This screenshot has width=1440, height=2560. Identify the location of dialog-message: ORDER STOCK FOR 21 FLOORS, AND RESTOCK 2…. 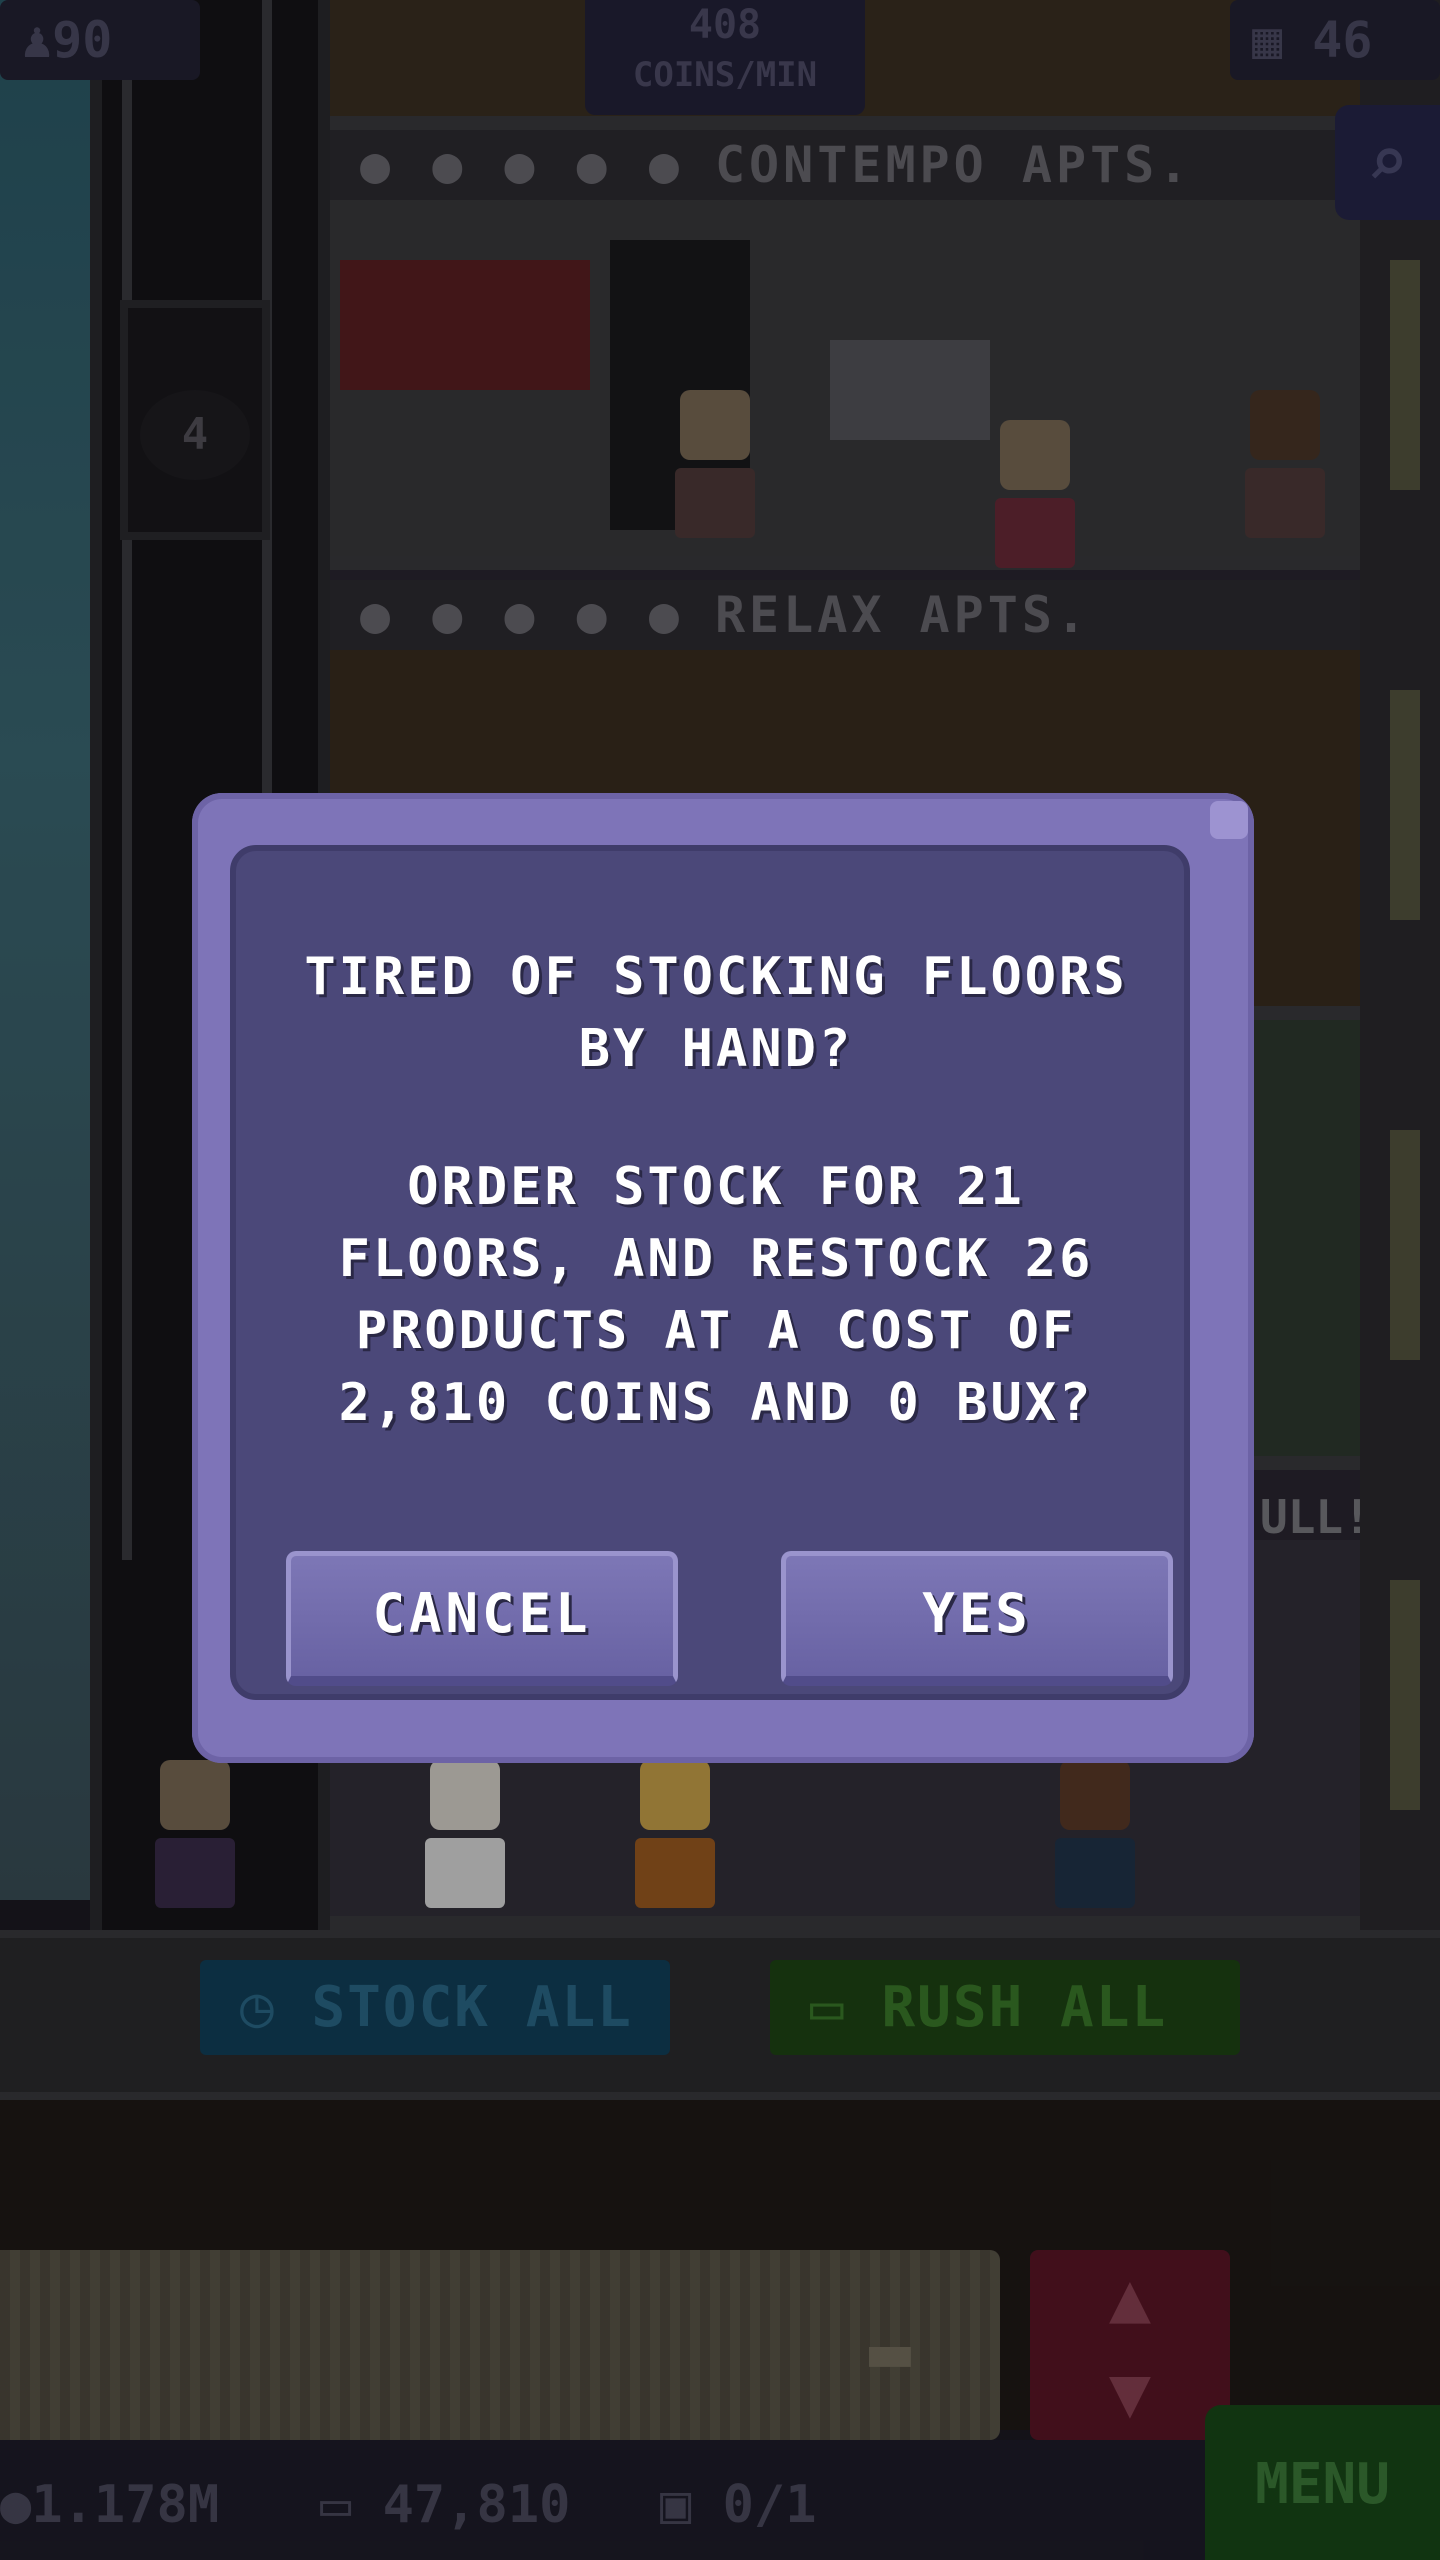
(716, 1295).